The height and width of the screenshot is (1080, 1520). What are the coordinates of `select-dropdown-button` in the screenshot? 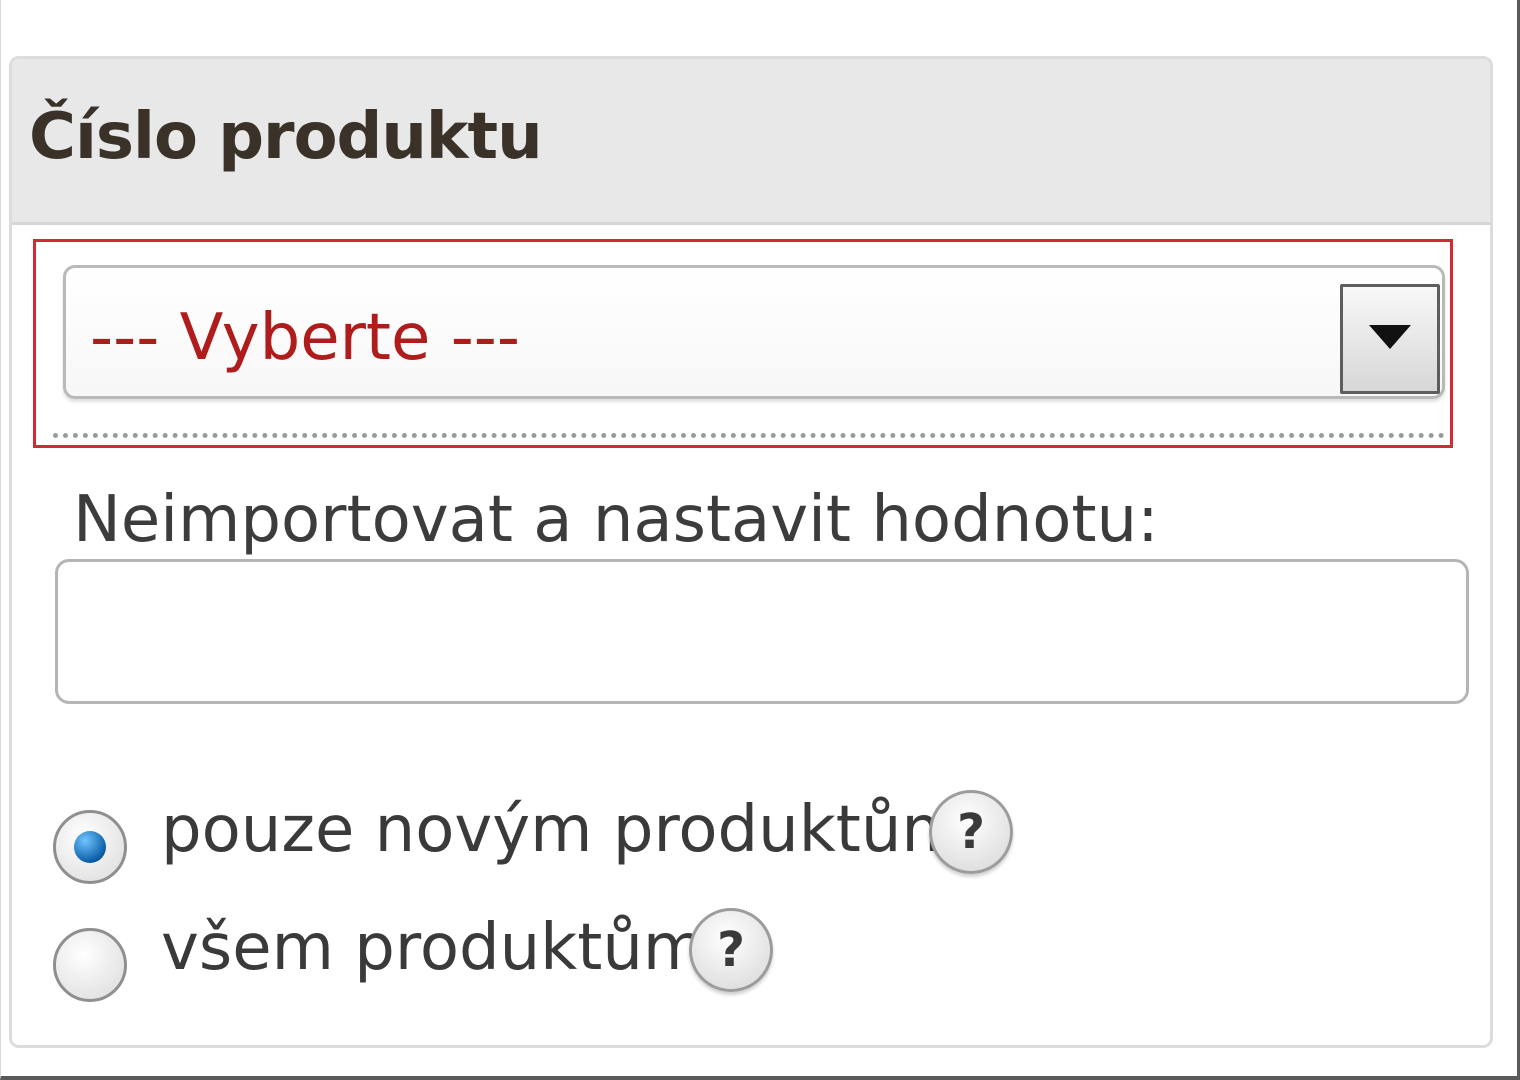 It's located at (1390, 339).